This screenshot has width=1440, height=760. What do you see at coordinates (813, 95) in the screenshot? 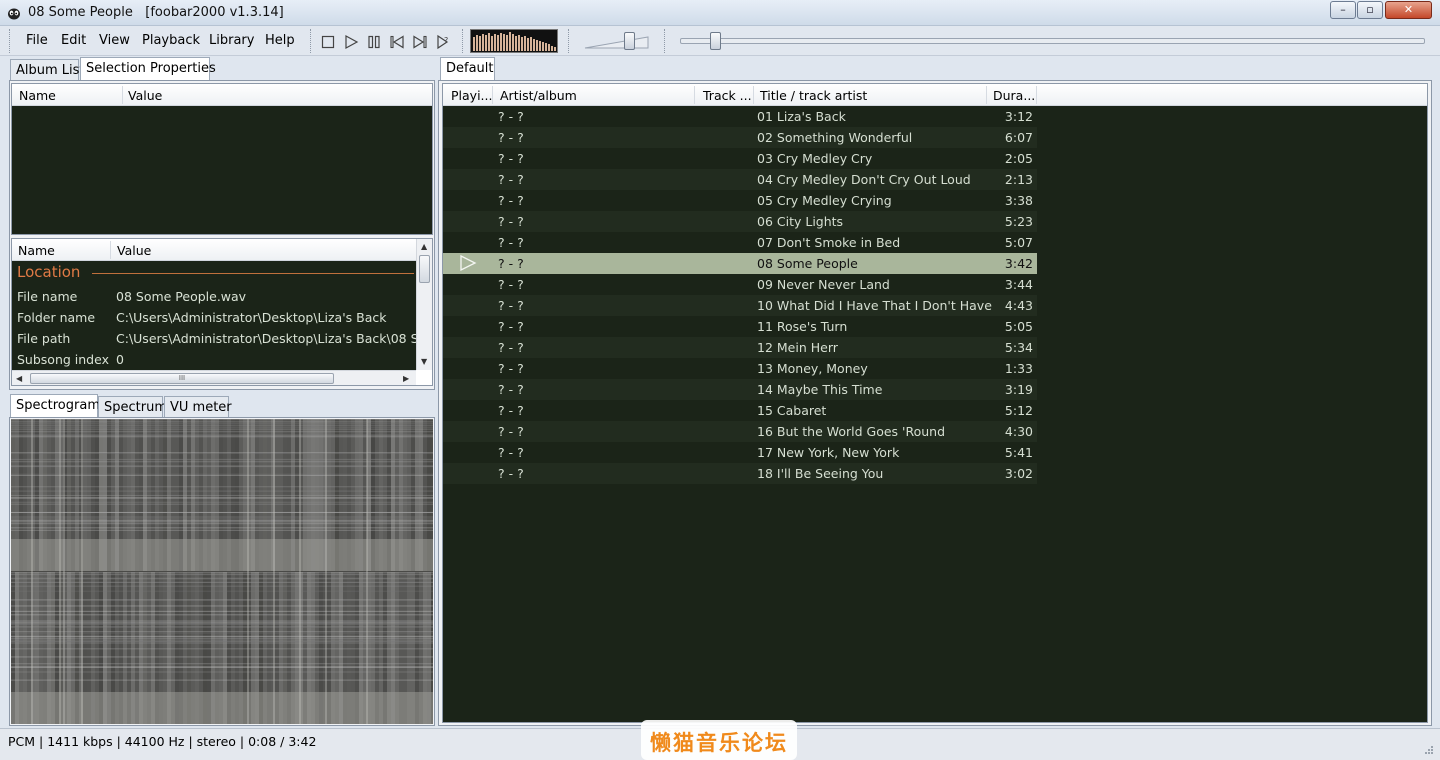
I see `col-title-header: Title / track artist` at bounding box center [813, 95].